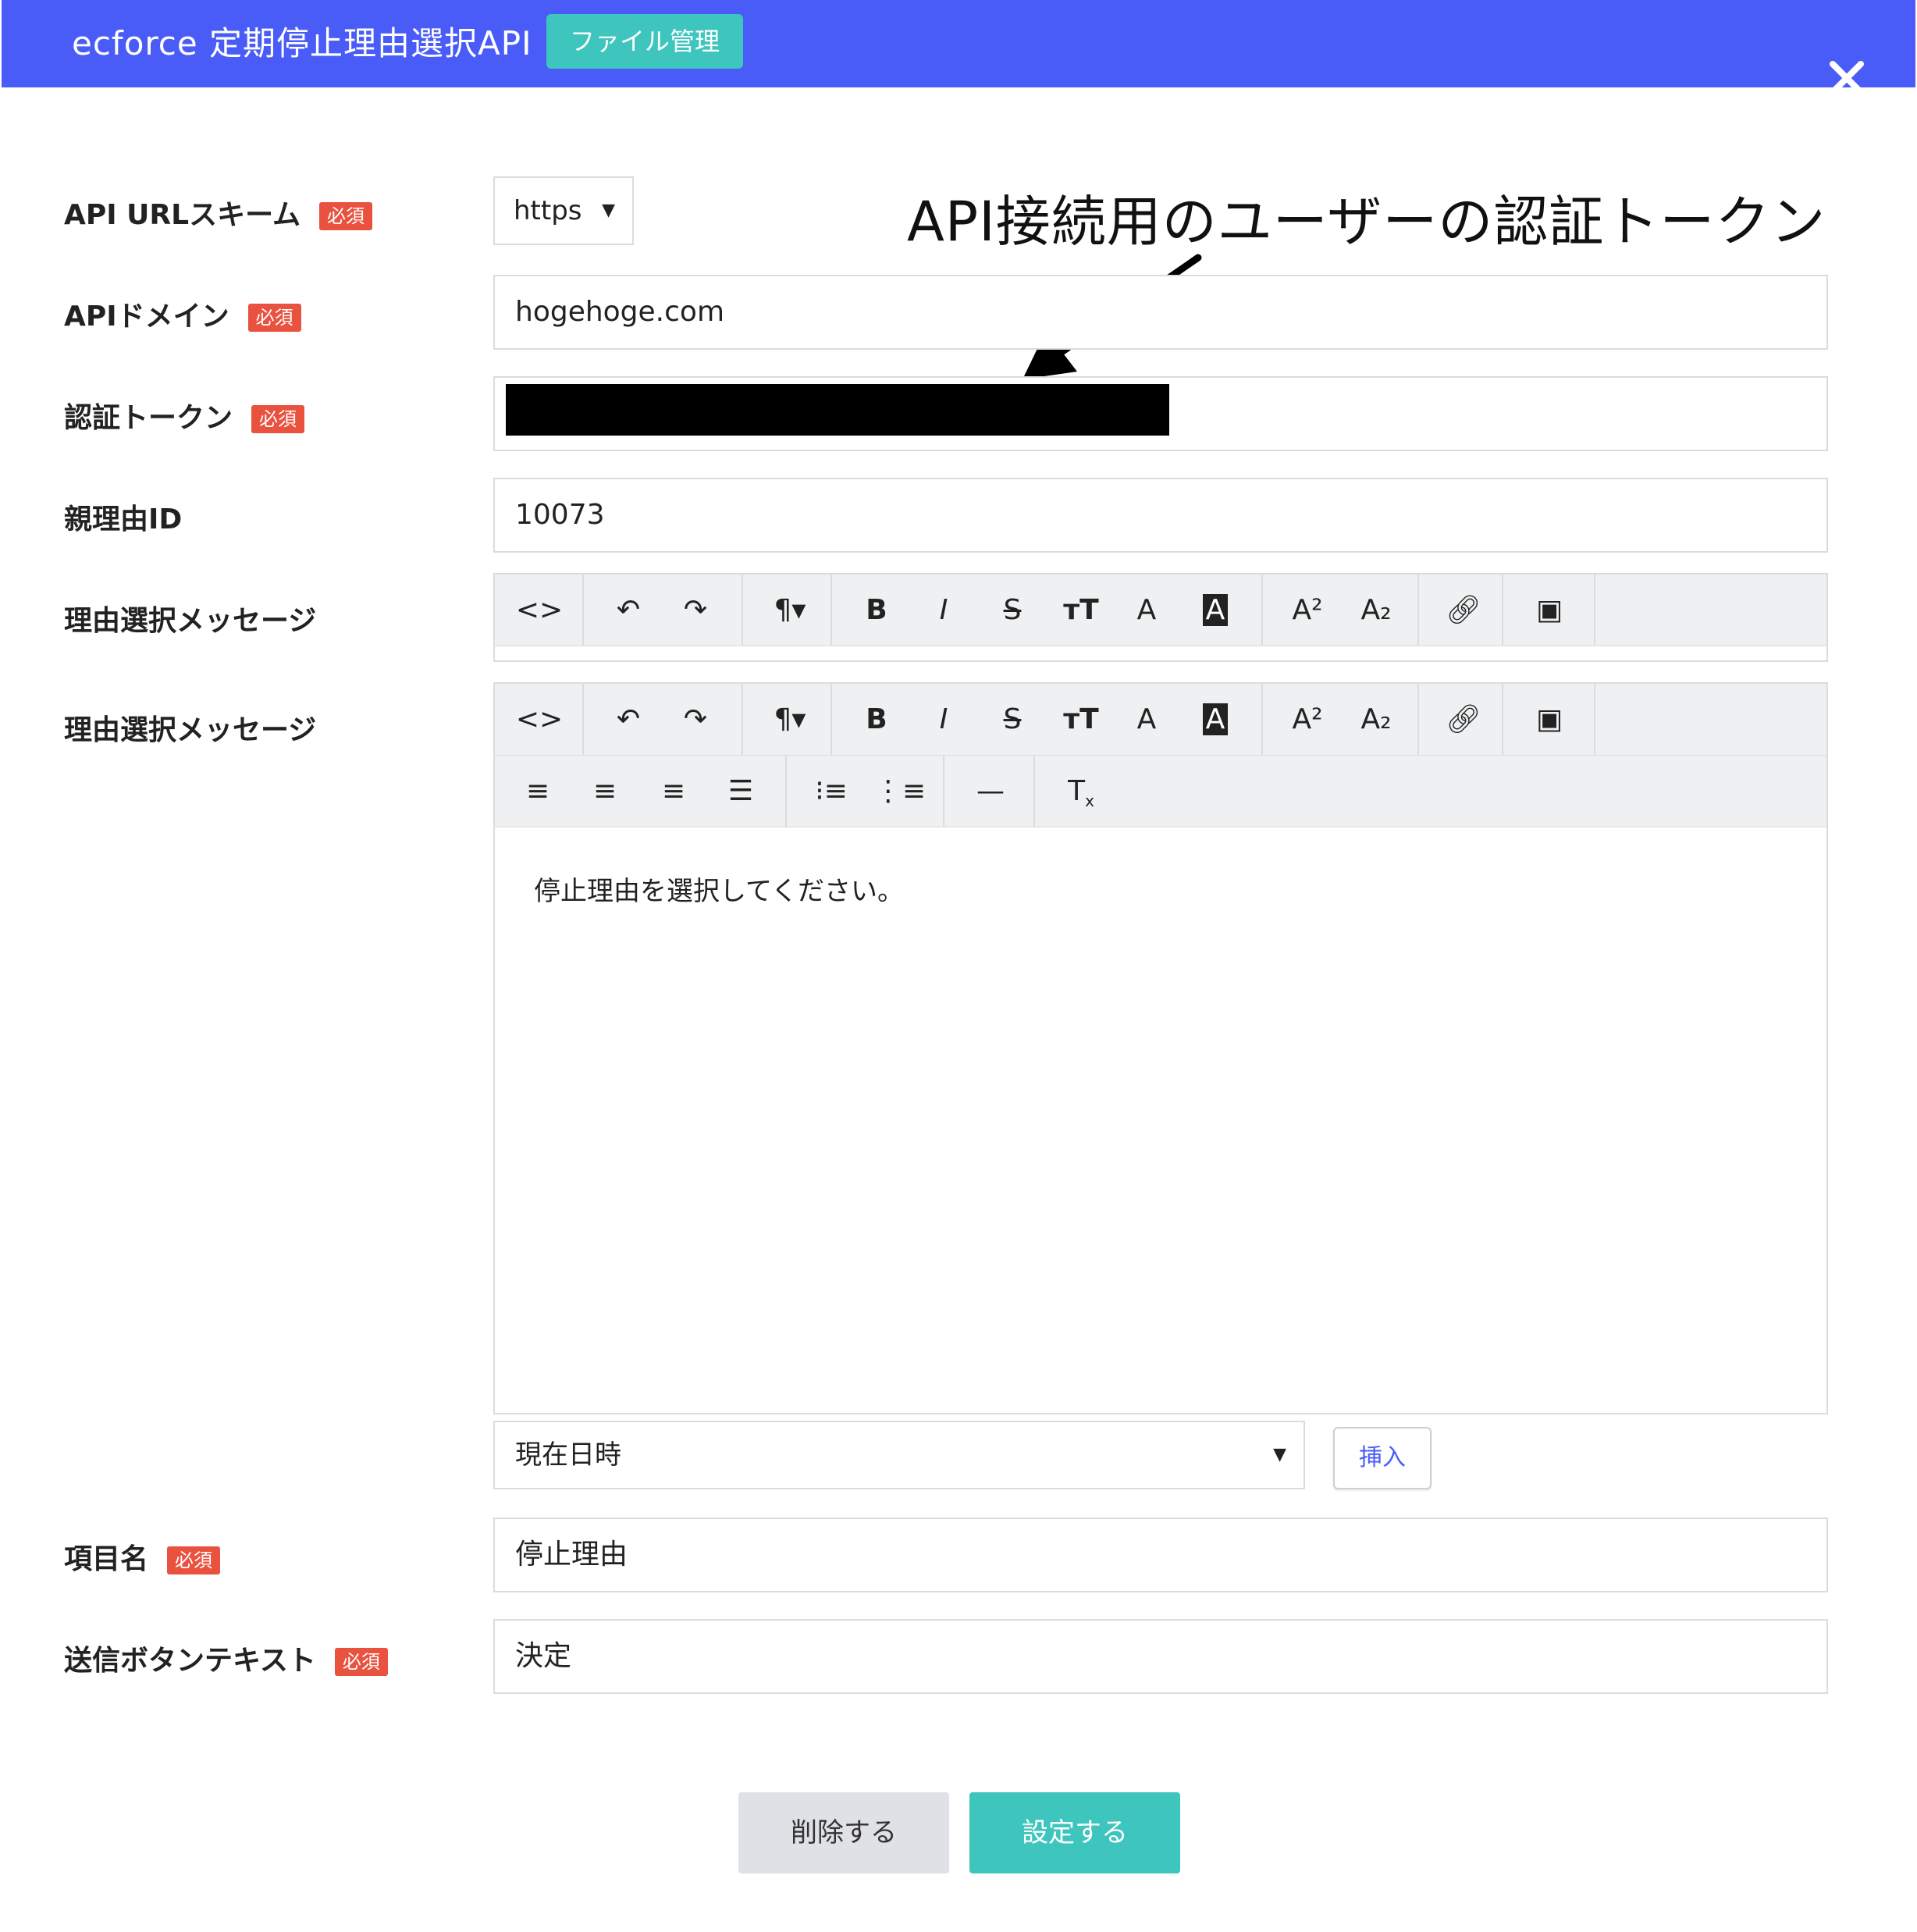  I want to click on insert-variable-select: 現在日時 ▼, so click(899, 1455).